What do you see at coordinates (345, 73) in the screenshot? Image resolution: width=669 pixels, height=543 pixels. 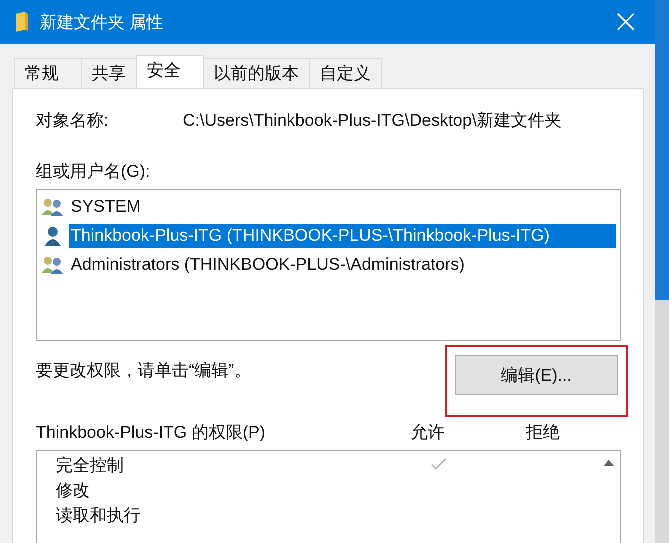 I see `tab: 自定义` at bounding box center [345, 73].